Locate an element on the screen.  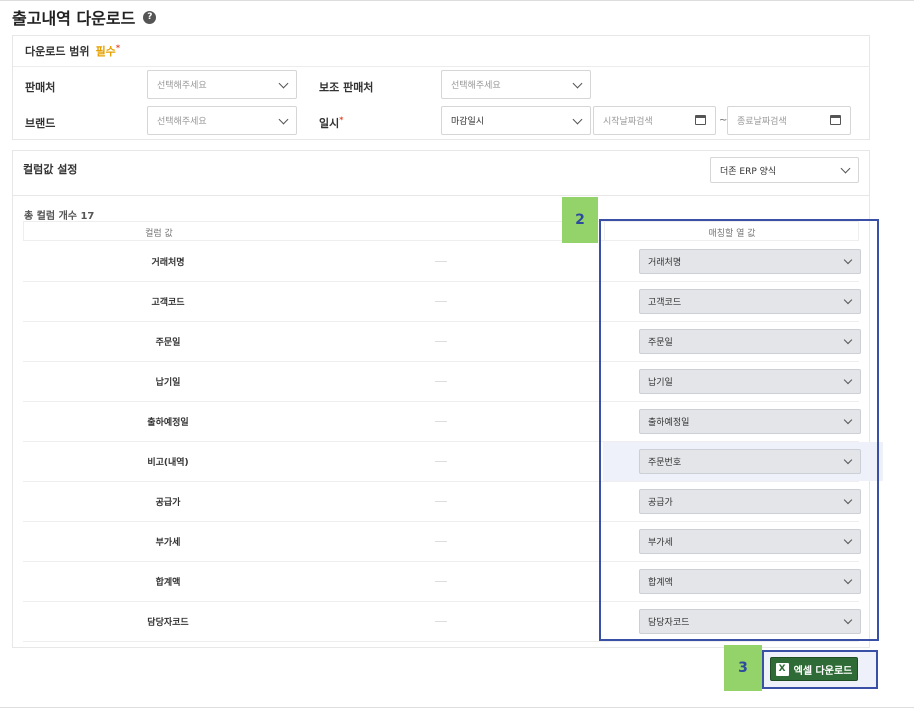
table-row: 고객코드 고객코드 is located at coordinates (442, 302).